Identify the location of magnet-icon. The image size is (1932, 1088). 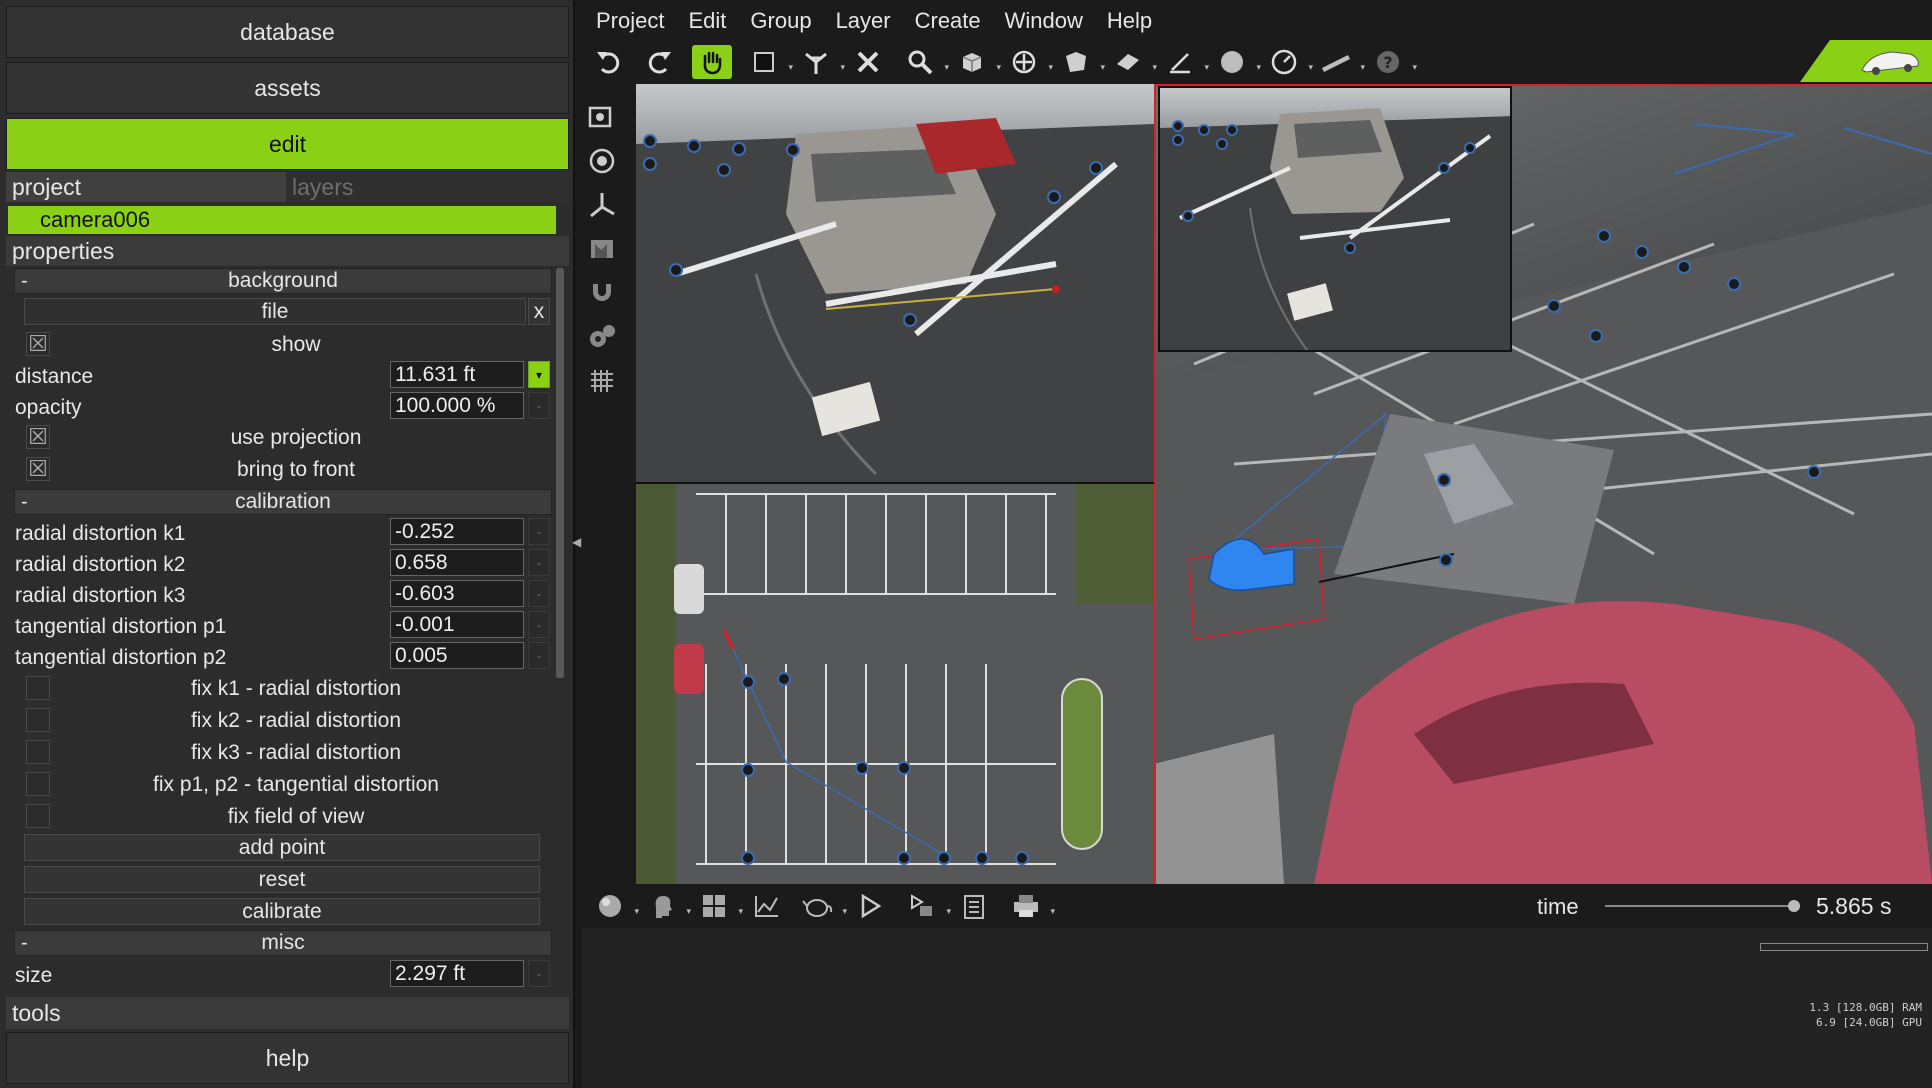
(602, 293).